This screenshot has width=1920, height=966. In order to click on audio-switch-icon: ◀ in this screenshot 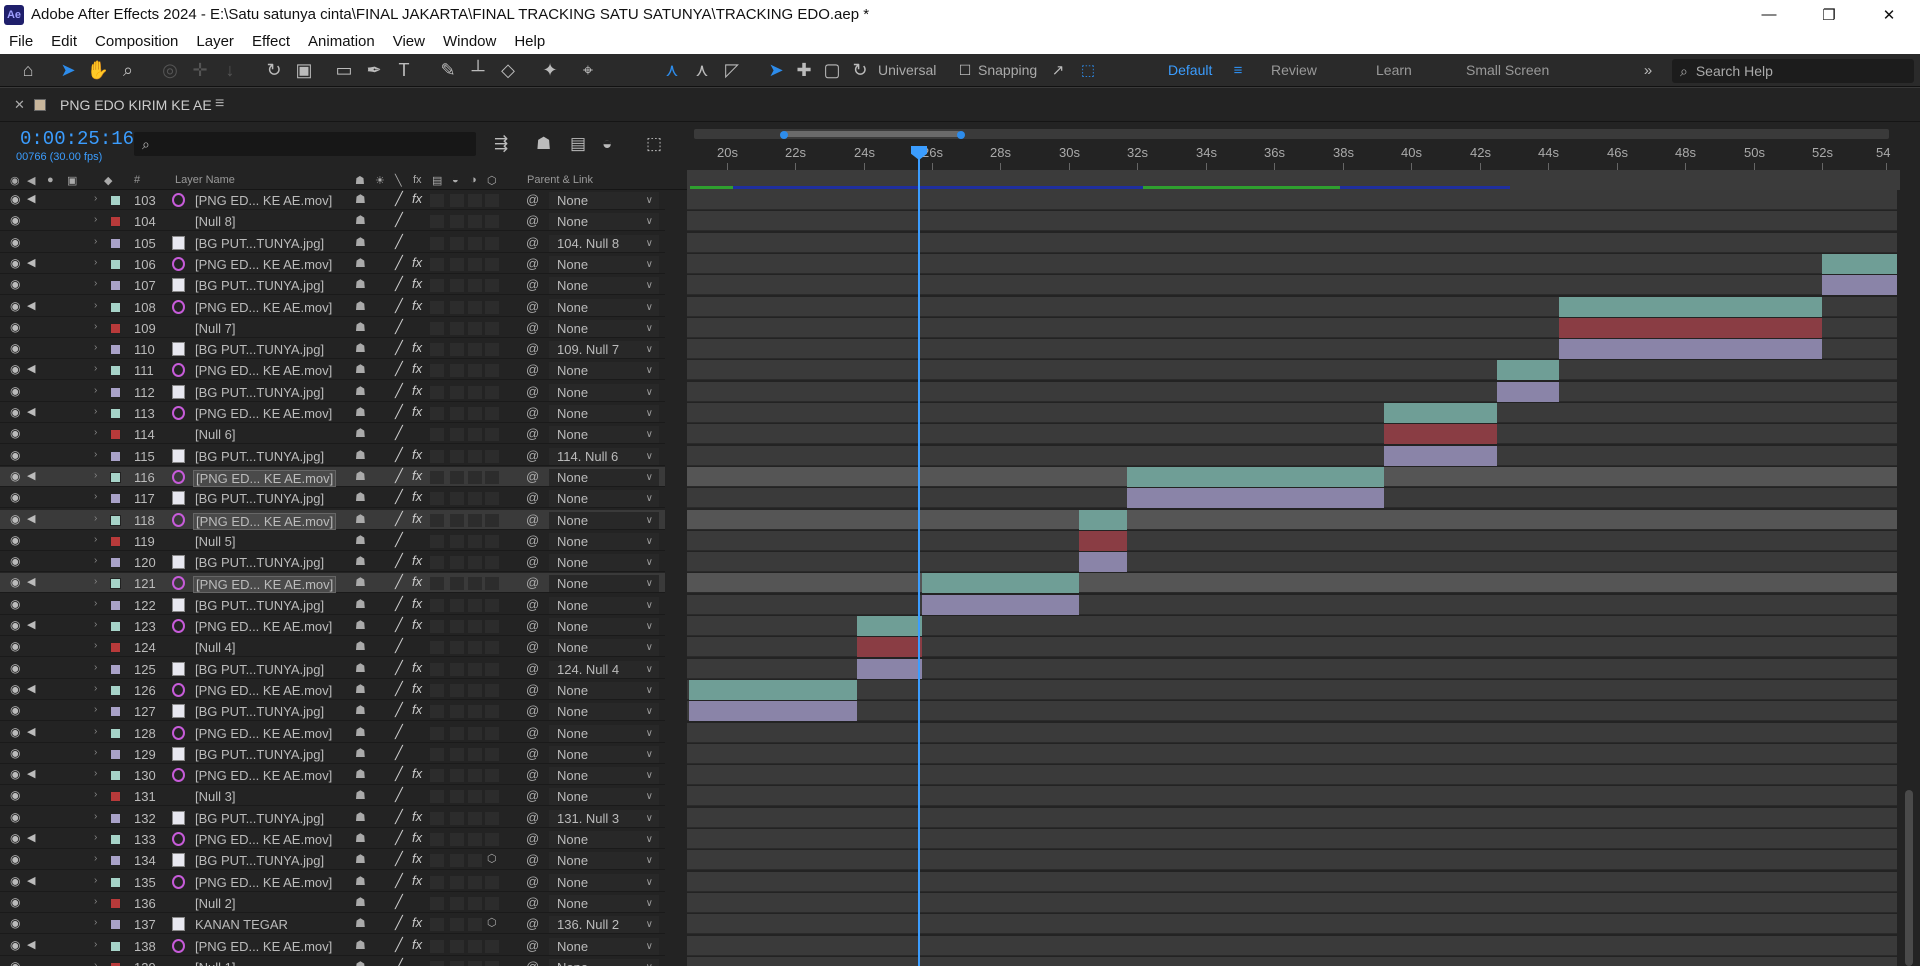, I will do `click(31, 180)`.